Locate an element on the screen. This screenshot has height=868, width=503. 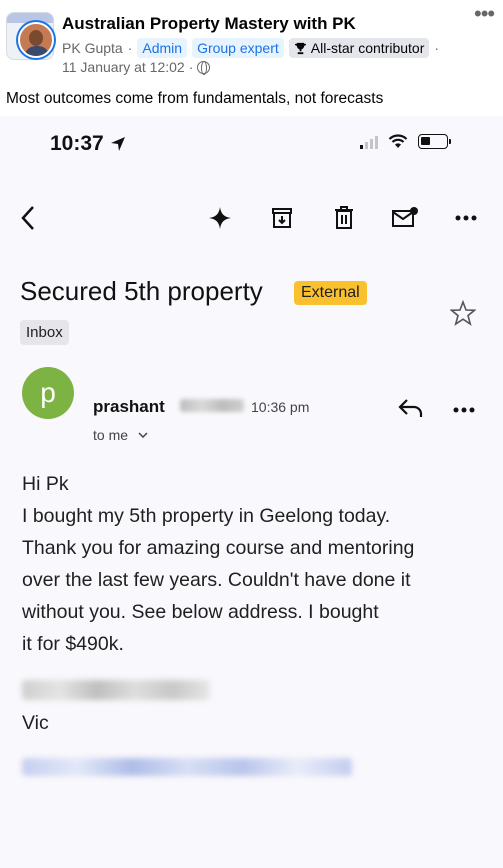
all-star-contributor-badge: All-star contributor is located at coordinates (359, 48).